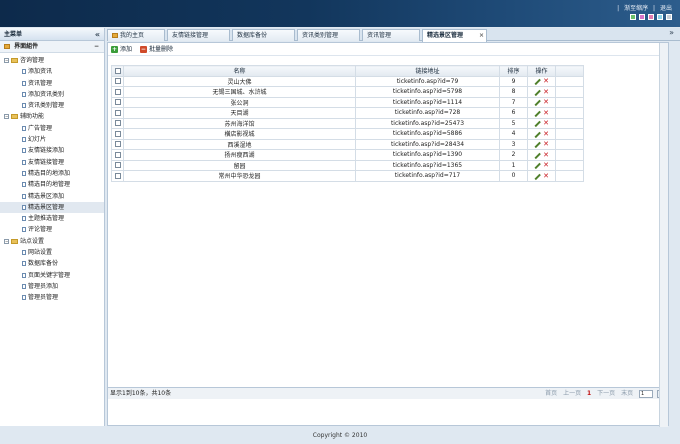  Describe the element at coordinates (198, 35) in the screenshot. I see `tab-1: 友情链接管理` at that location.